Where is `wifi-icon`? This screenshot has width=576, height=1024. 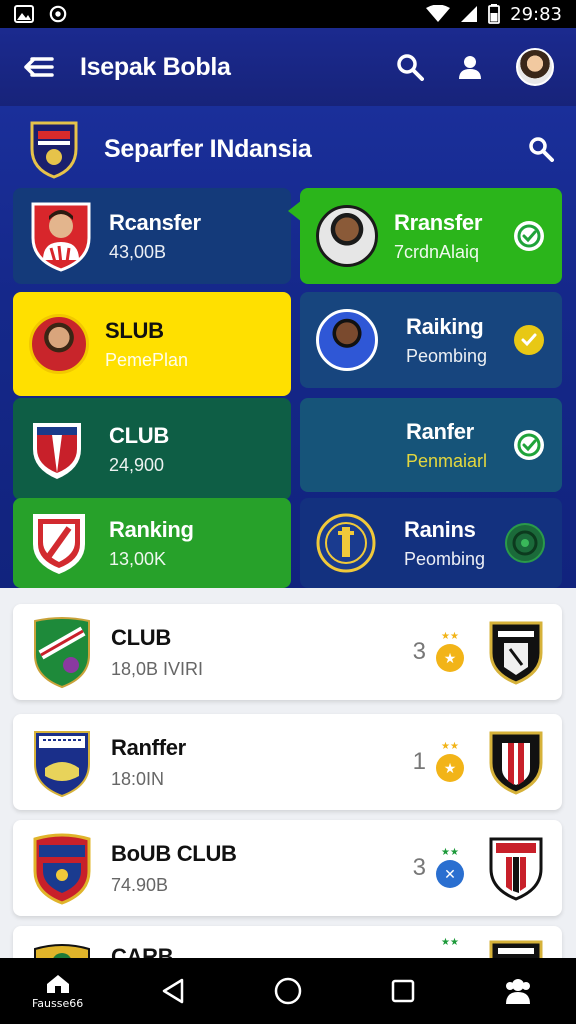 wifi-icon is located at coordinates (438, 13).